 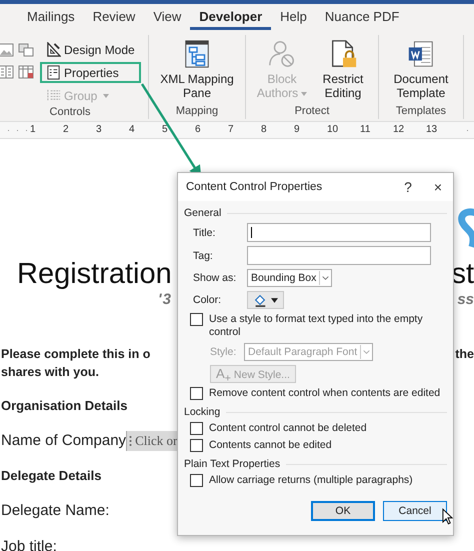 I want to click on field-label: Tag:, so click(x=203, y=256).